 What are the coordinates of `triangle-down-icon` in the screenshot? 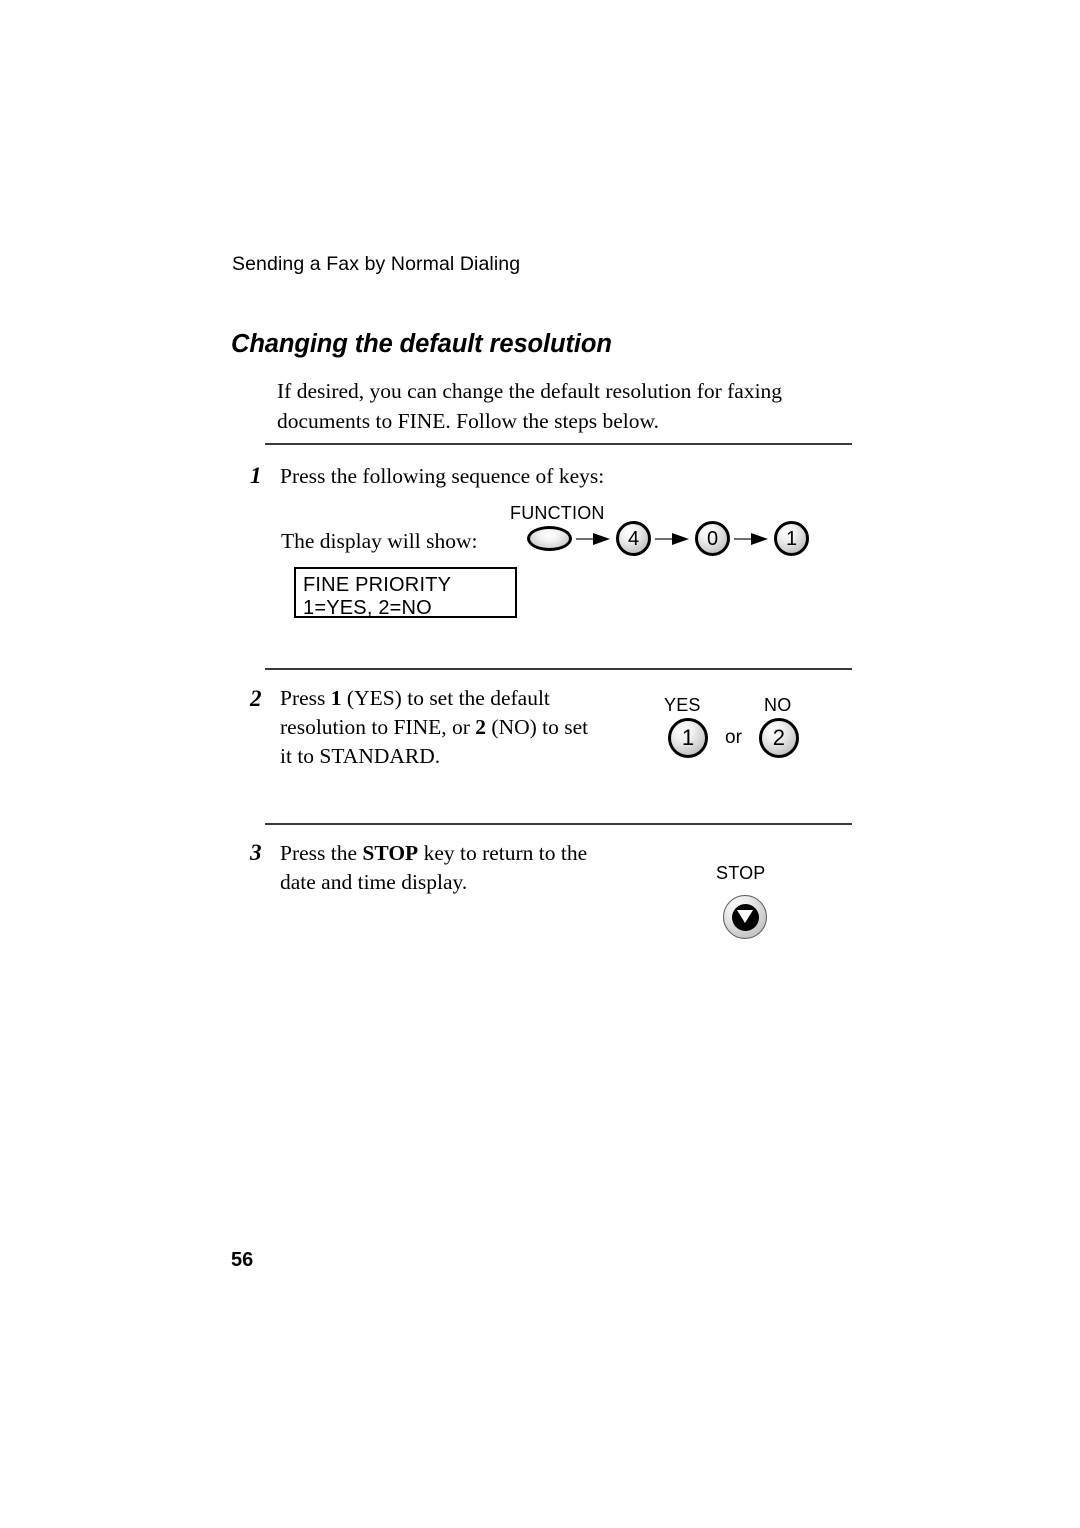 It's located at (745, 916).